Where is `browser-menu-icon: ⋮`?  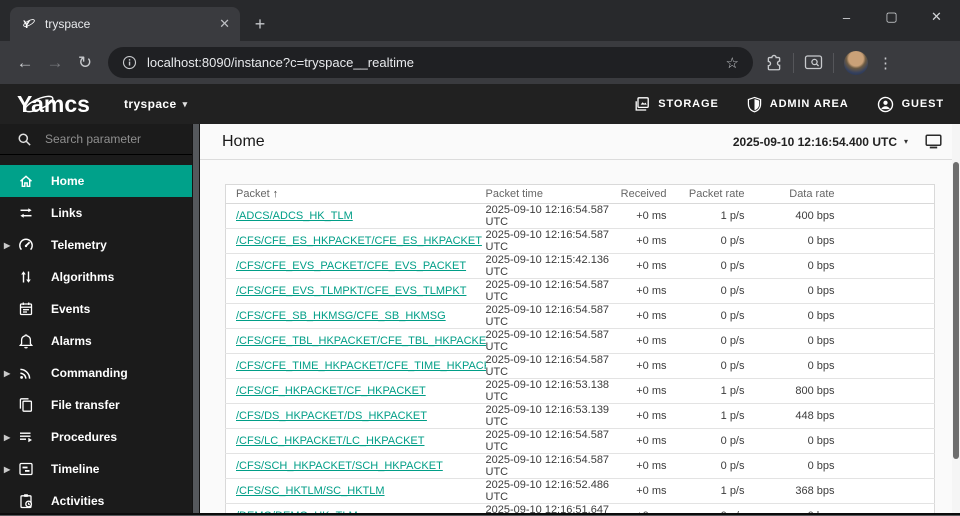 browser-menu-icon: ⋮ is located at coordinates (885, 63).